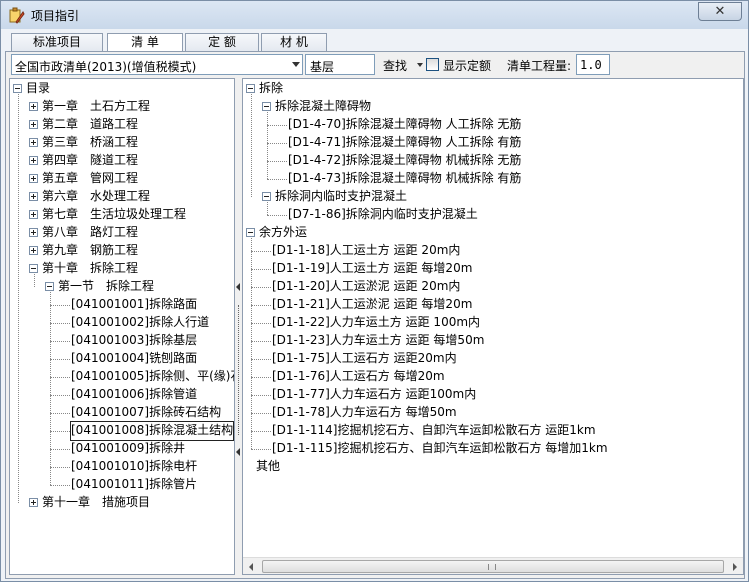  What do you see at coordinates (90, 179) in the screenshot?
I see `tree-node: 第五章 管网工程` at bounding box center [90, 179].